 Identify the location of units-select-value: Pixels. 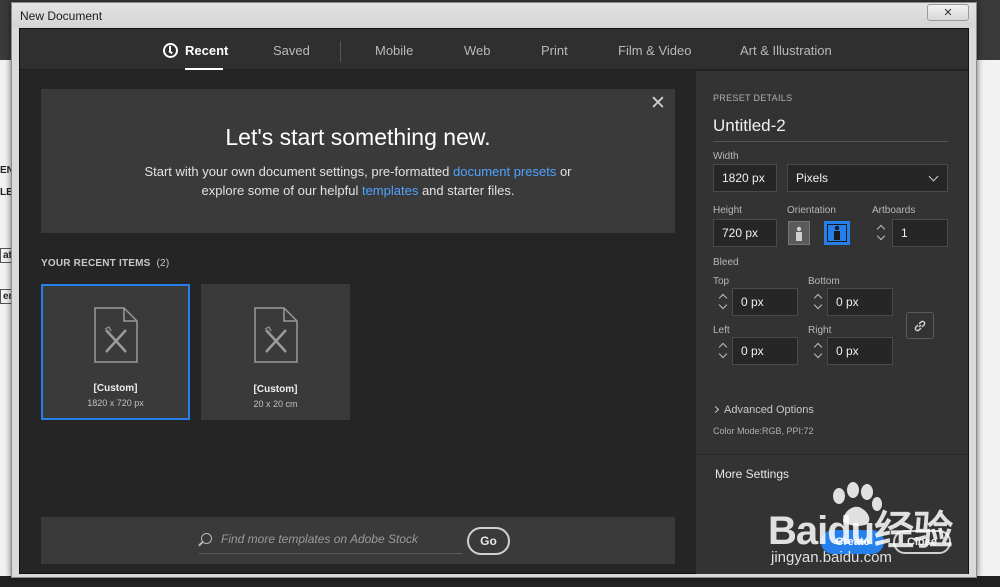
(812, 178).